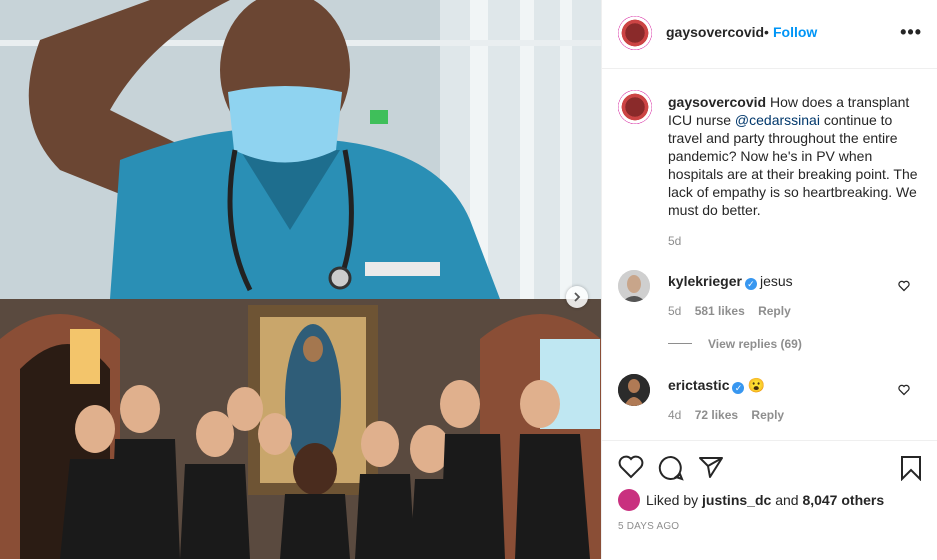 This screenshot has height=560, width=937. Describe the element at coordinates (787, 500) in the screenshot. I see `likes-middle: and` at that location.